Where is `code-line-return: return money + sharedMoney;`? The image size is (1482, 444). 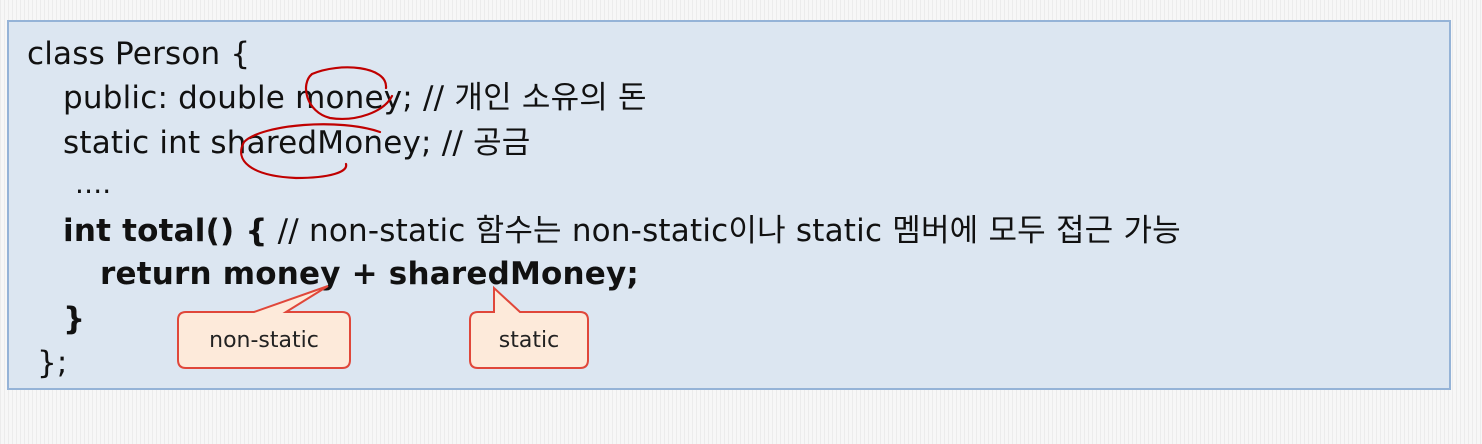 code-line-return: return money + sharedMoney; is located at coordinates (369, 274).